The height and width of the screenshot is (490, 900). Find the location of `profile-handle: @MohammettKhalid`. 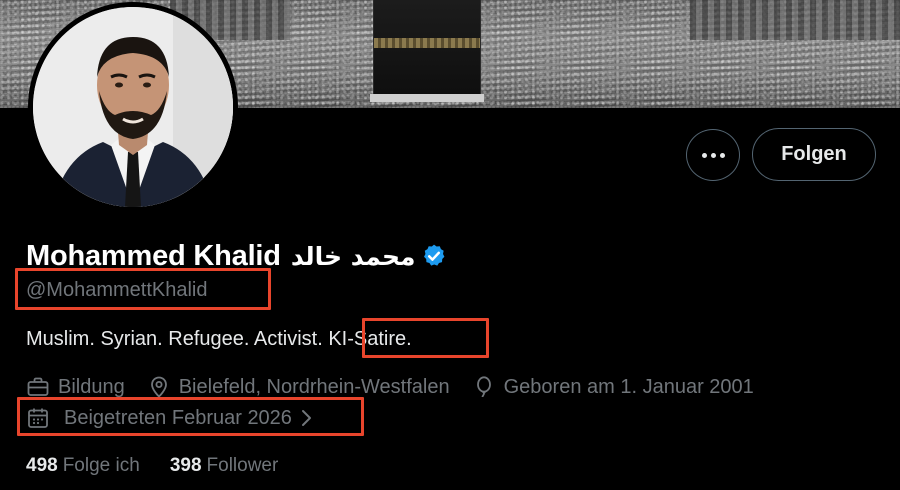

profile-handle: @MohammettKhalid is located at coordinates (117, 290).